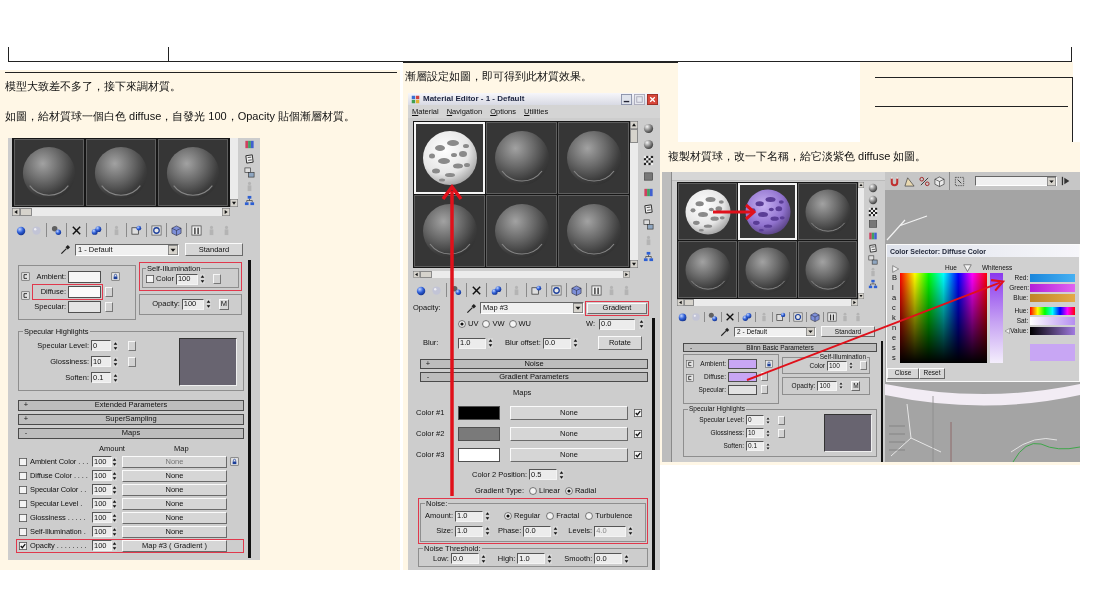 Image resolution: width=1100 pixels, height=600 pixels. What do you see at coordinates (873, 212) in the screenshot?
I see `checker-icon` at bounding box center [873, 212].